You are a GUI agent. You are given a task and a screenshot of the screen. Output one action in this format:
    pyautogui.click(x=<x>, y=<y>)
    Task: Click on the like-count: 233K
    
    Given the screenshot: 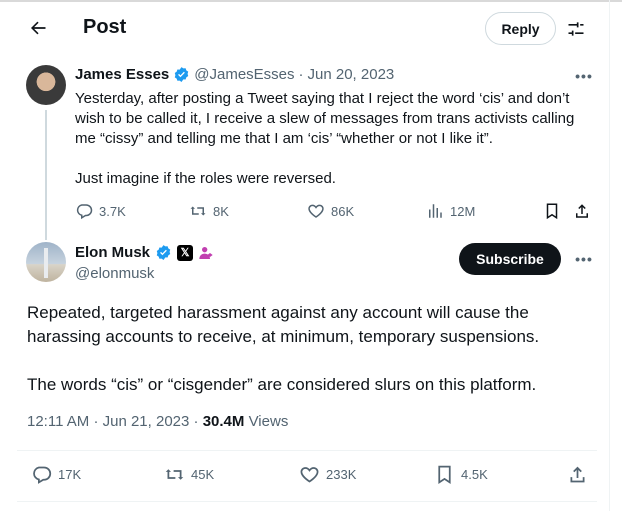 What is the action you would take?
    pyautogui.click(x=341, y=474)
    